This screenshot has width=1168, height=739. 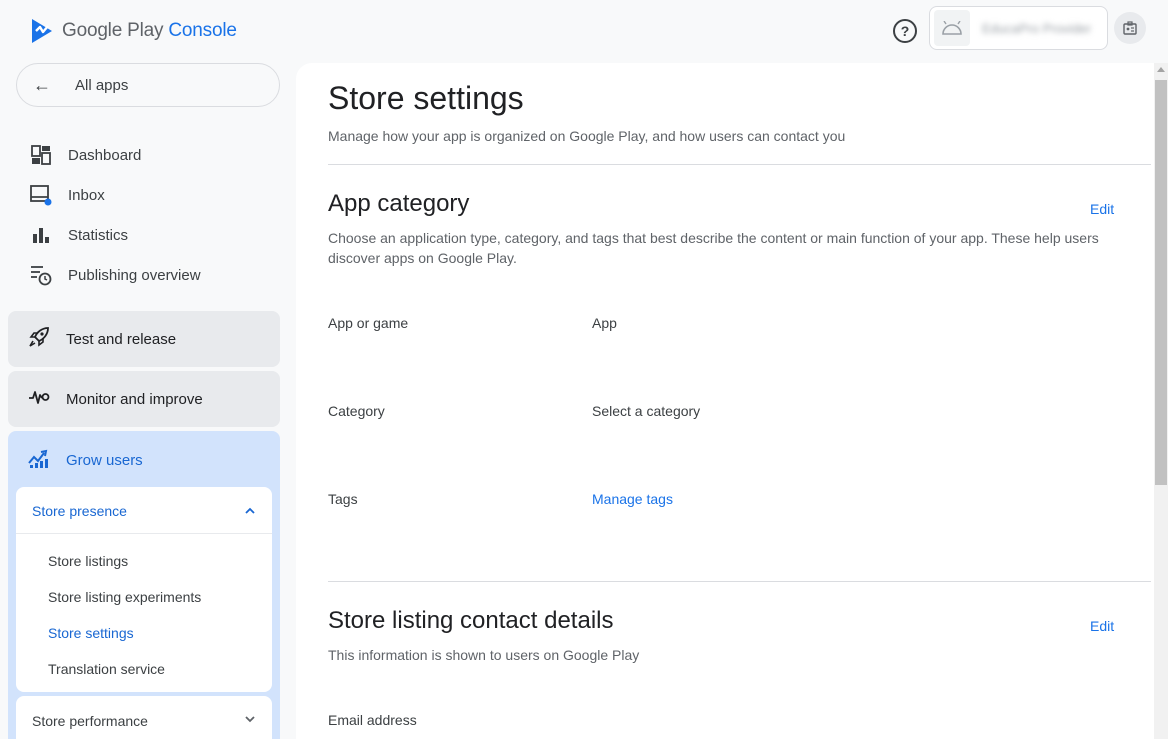 What do you see at coordinates (343, 499) in the screenshot?
I see `tags-label: Tags` at bounding box center [343, 499].